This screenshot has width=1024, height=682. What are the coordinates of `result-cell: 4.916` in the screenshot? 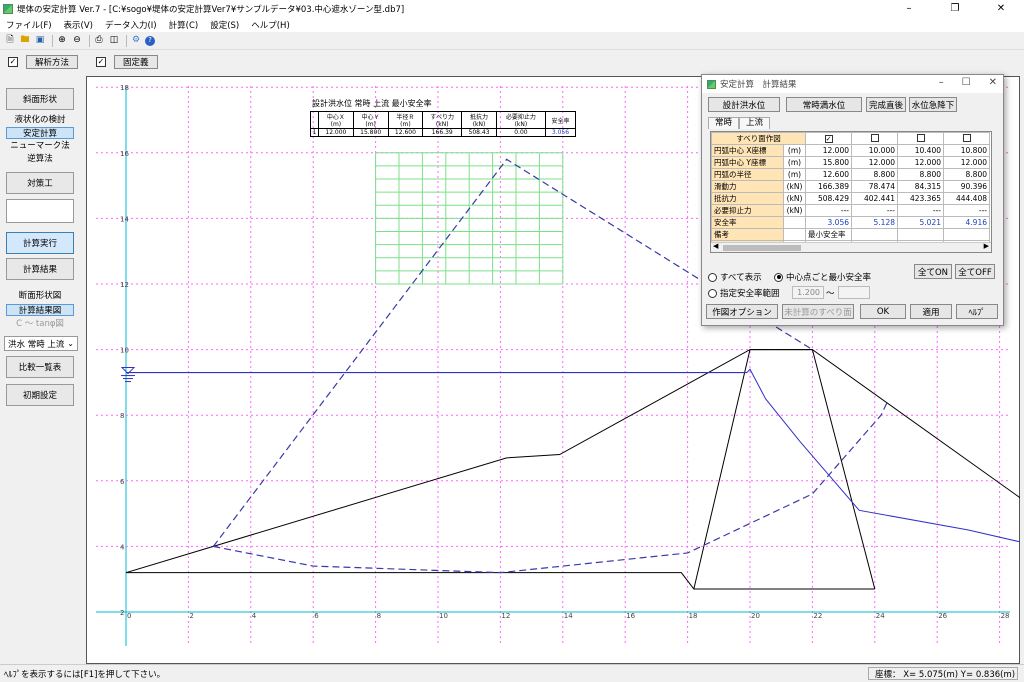 It's located at (966, 222).